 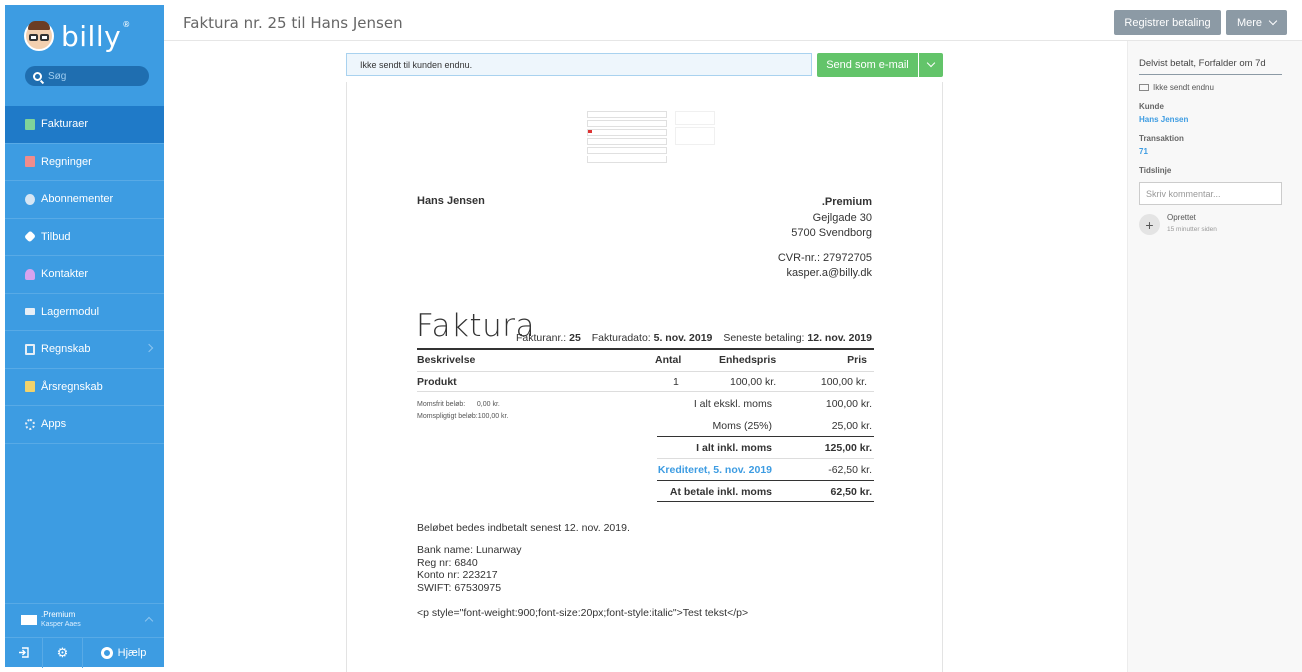 What do you see at coordinates (84, 162) in the screenshot?
I see `sidebar-item-regninger: Regninger` at bounding box center [84, 162].